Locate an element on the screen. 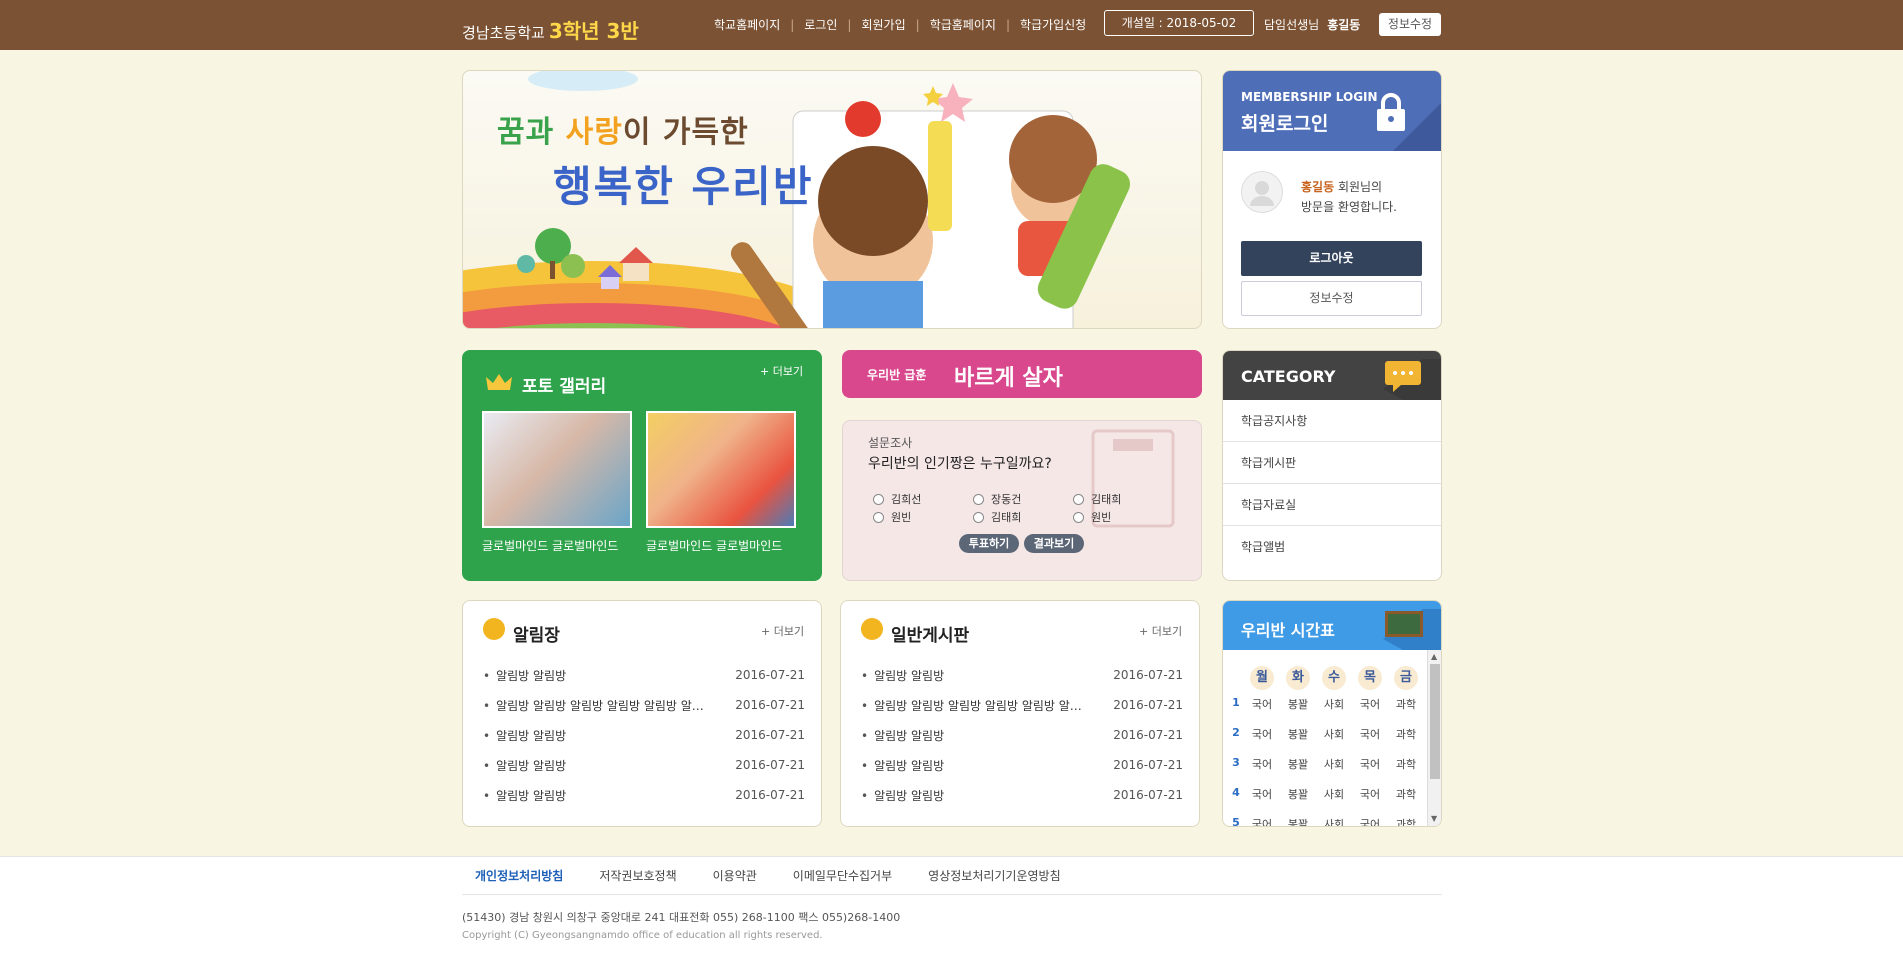  survey-option-1: 김희선 is located at coordinates (897, 499).